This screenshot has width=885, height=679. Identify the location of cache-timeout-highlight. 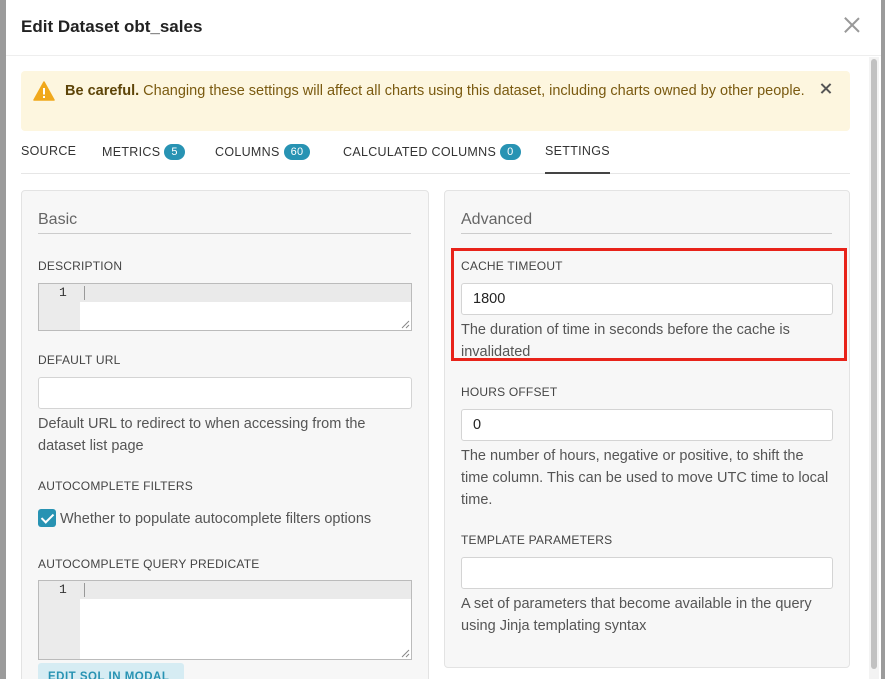
(649, 304).